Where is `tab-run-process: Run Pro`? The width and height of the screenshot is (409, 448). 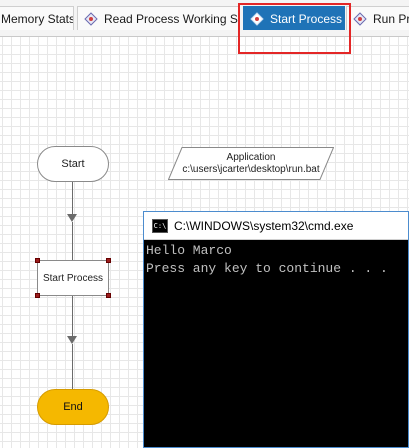 tab-run-process: Run Pro is located at coordinates (377, 18).